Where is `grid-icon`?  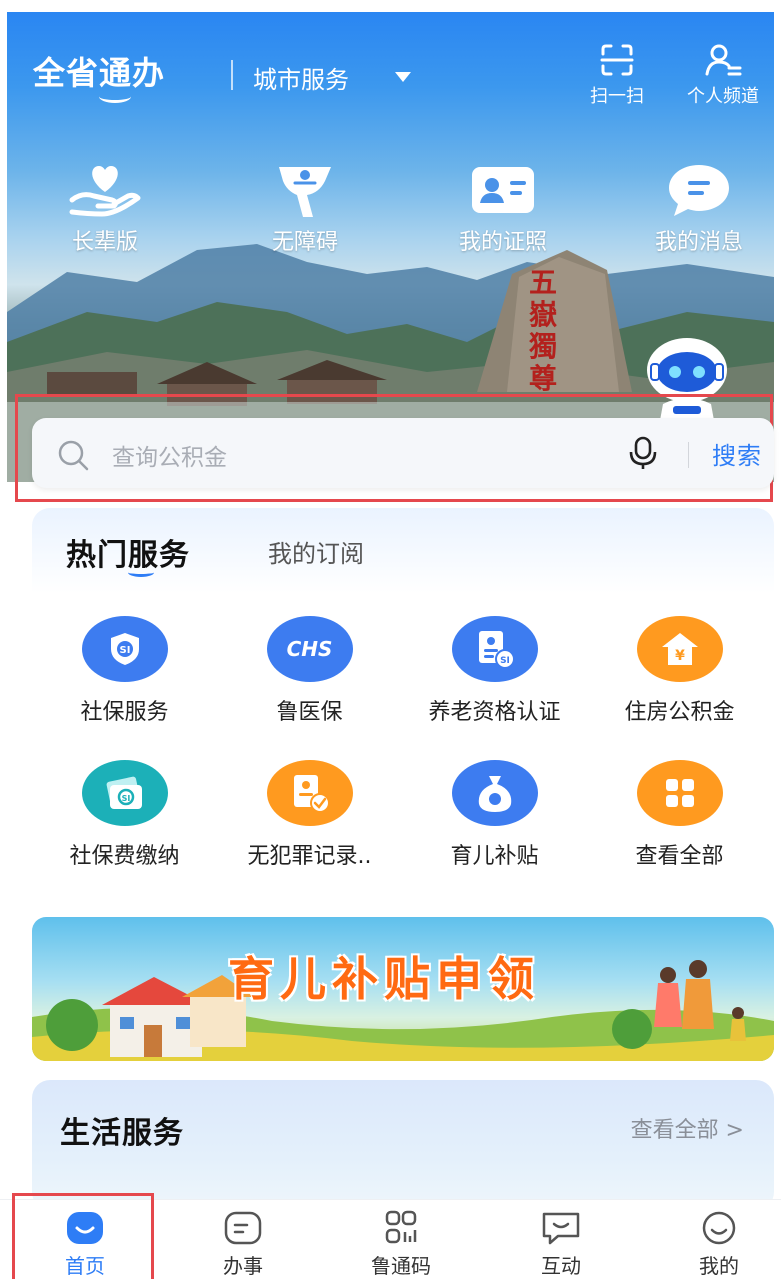
grid-icon is located at coordinates (679, 793).